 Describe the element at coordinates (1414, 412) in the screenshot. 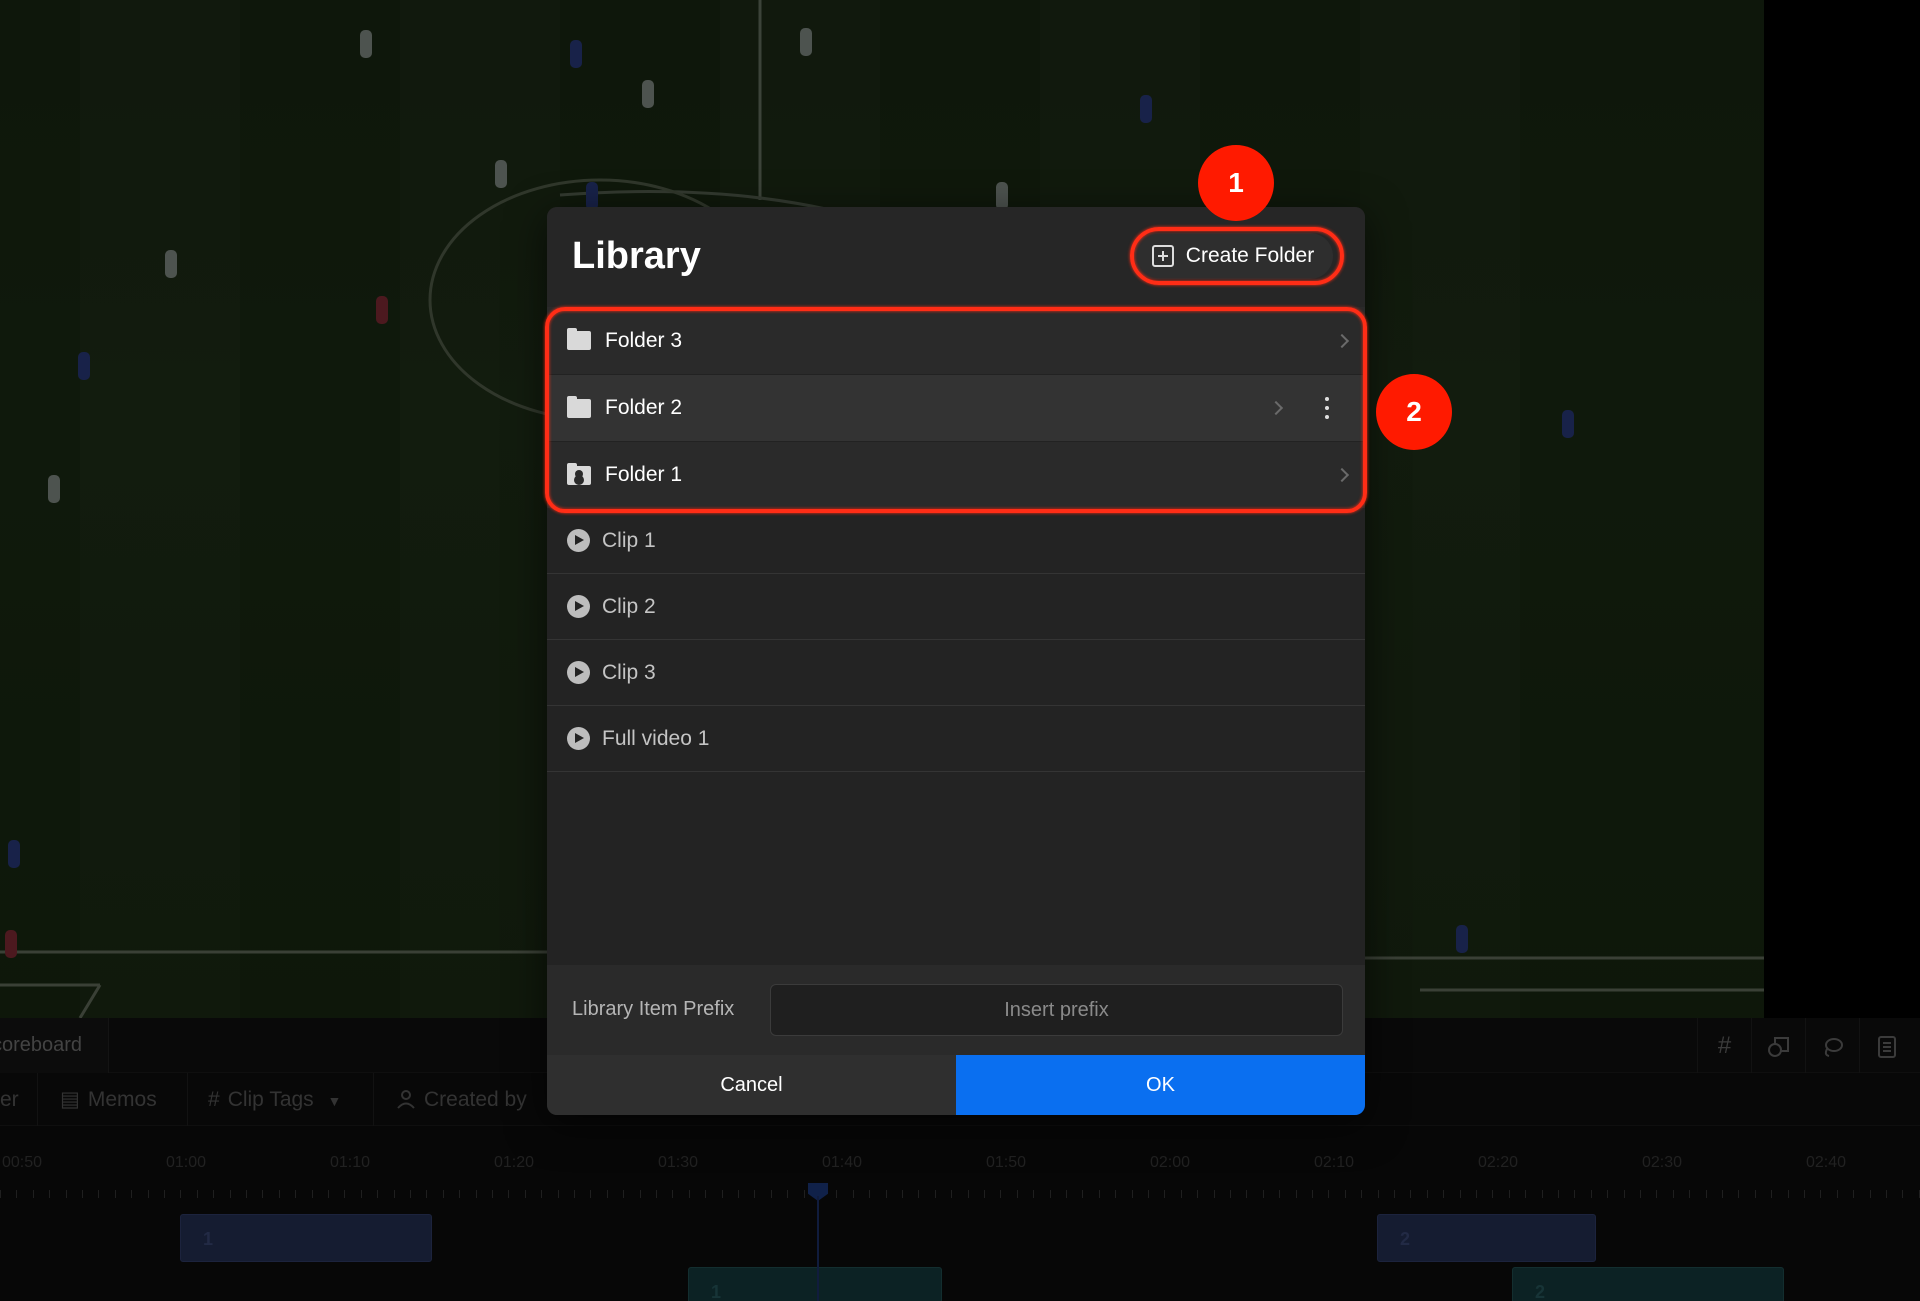

I see `annotation-badge-2: 2` at that location.